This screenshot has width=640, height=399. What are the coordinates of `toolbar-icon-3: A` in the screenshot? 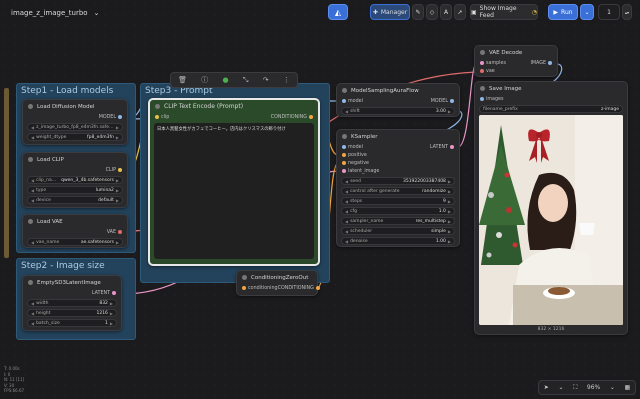 It's located at (446, 12).